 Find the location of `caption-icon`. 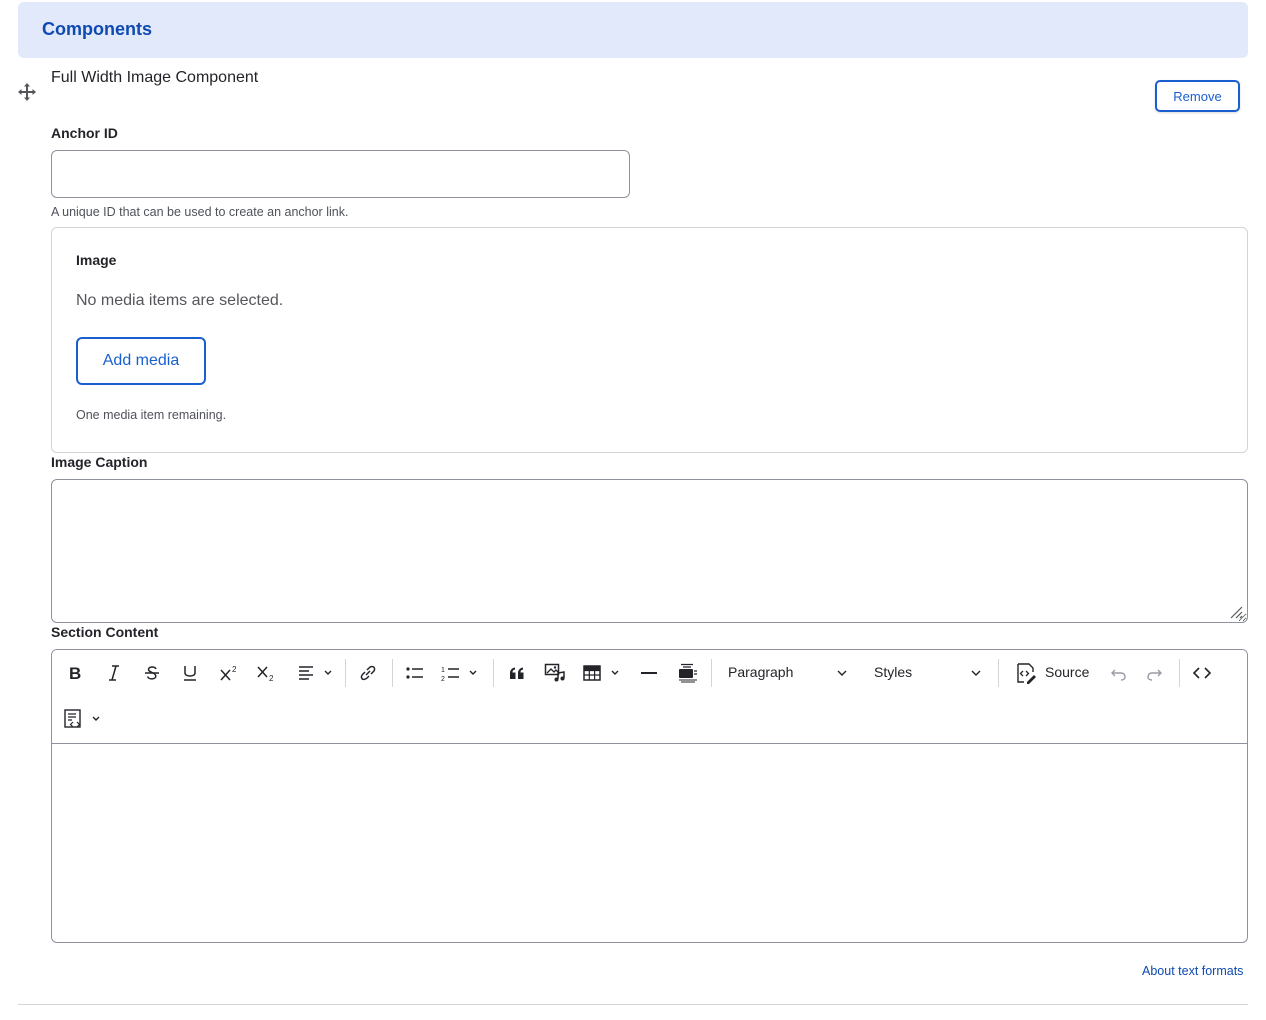

caption-icon is located at coordinates (687, 673).